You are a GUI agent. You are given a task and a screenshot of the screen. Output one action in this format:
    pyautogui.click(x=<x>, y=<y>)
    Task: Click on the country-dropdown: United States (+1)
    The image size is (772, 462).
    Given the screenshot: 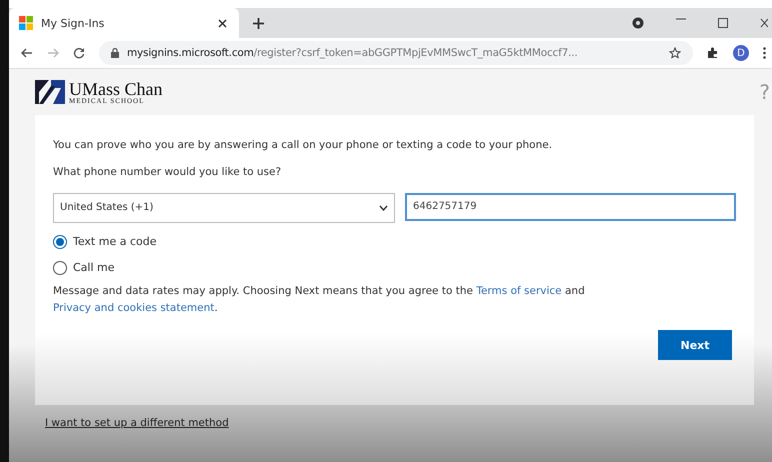 What is the action you would take?
    pyautogui.click(x=224, y=207)
    